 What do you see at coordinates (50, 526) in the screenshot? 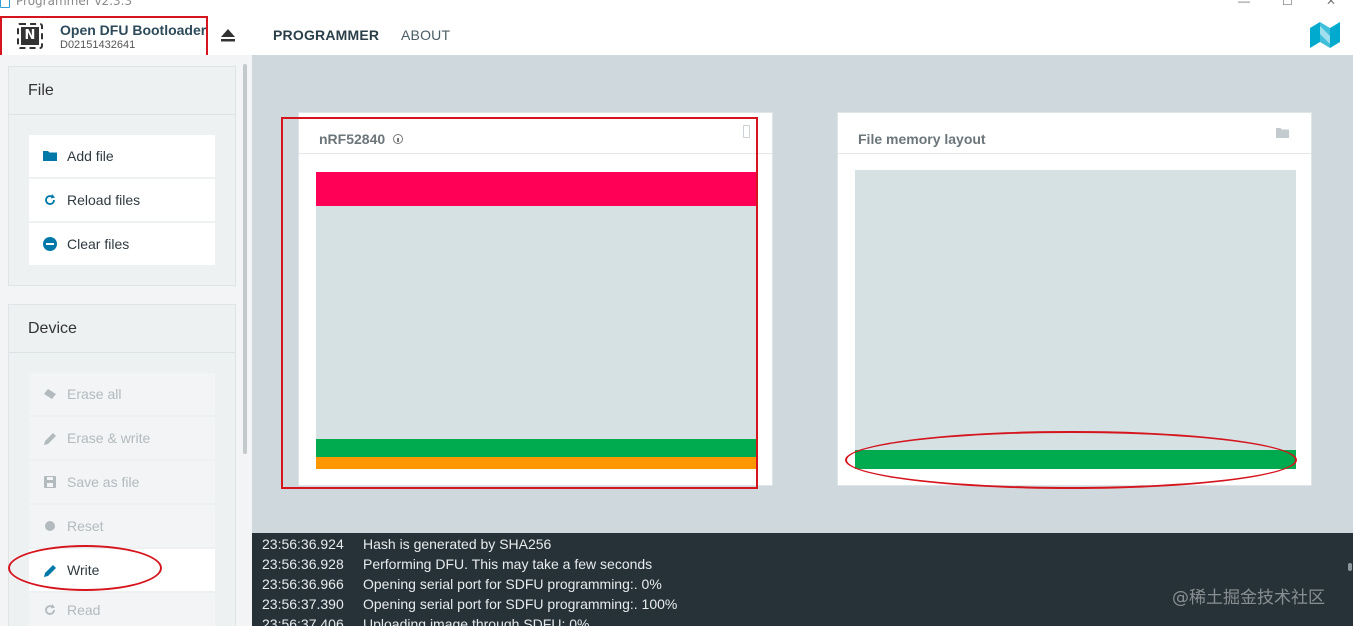
I see `dot-icon` at bounding box center [50, 526].